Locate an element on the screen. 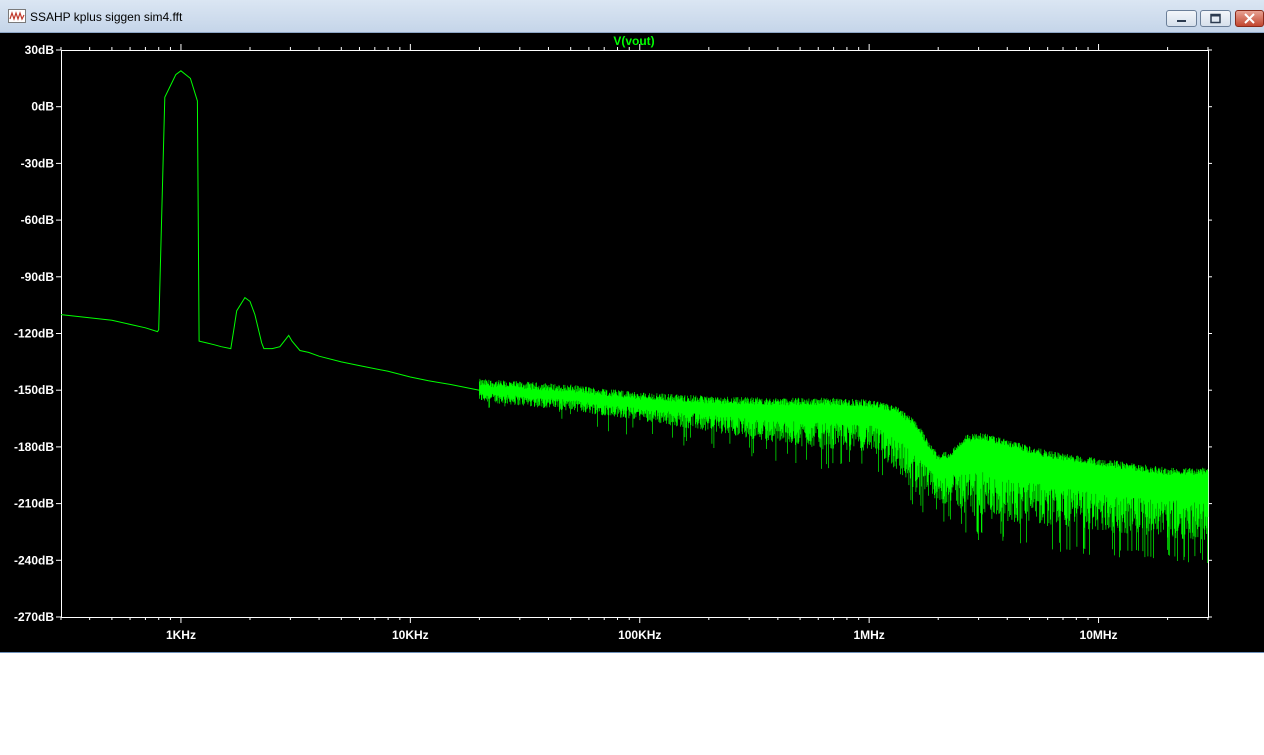  noise-trace is located at coordinates (844, 470).